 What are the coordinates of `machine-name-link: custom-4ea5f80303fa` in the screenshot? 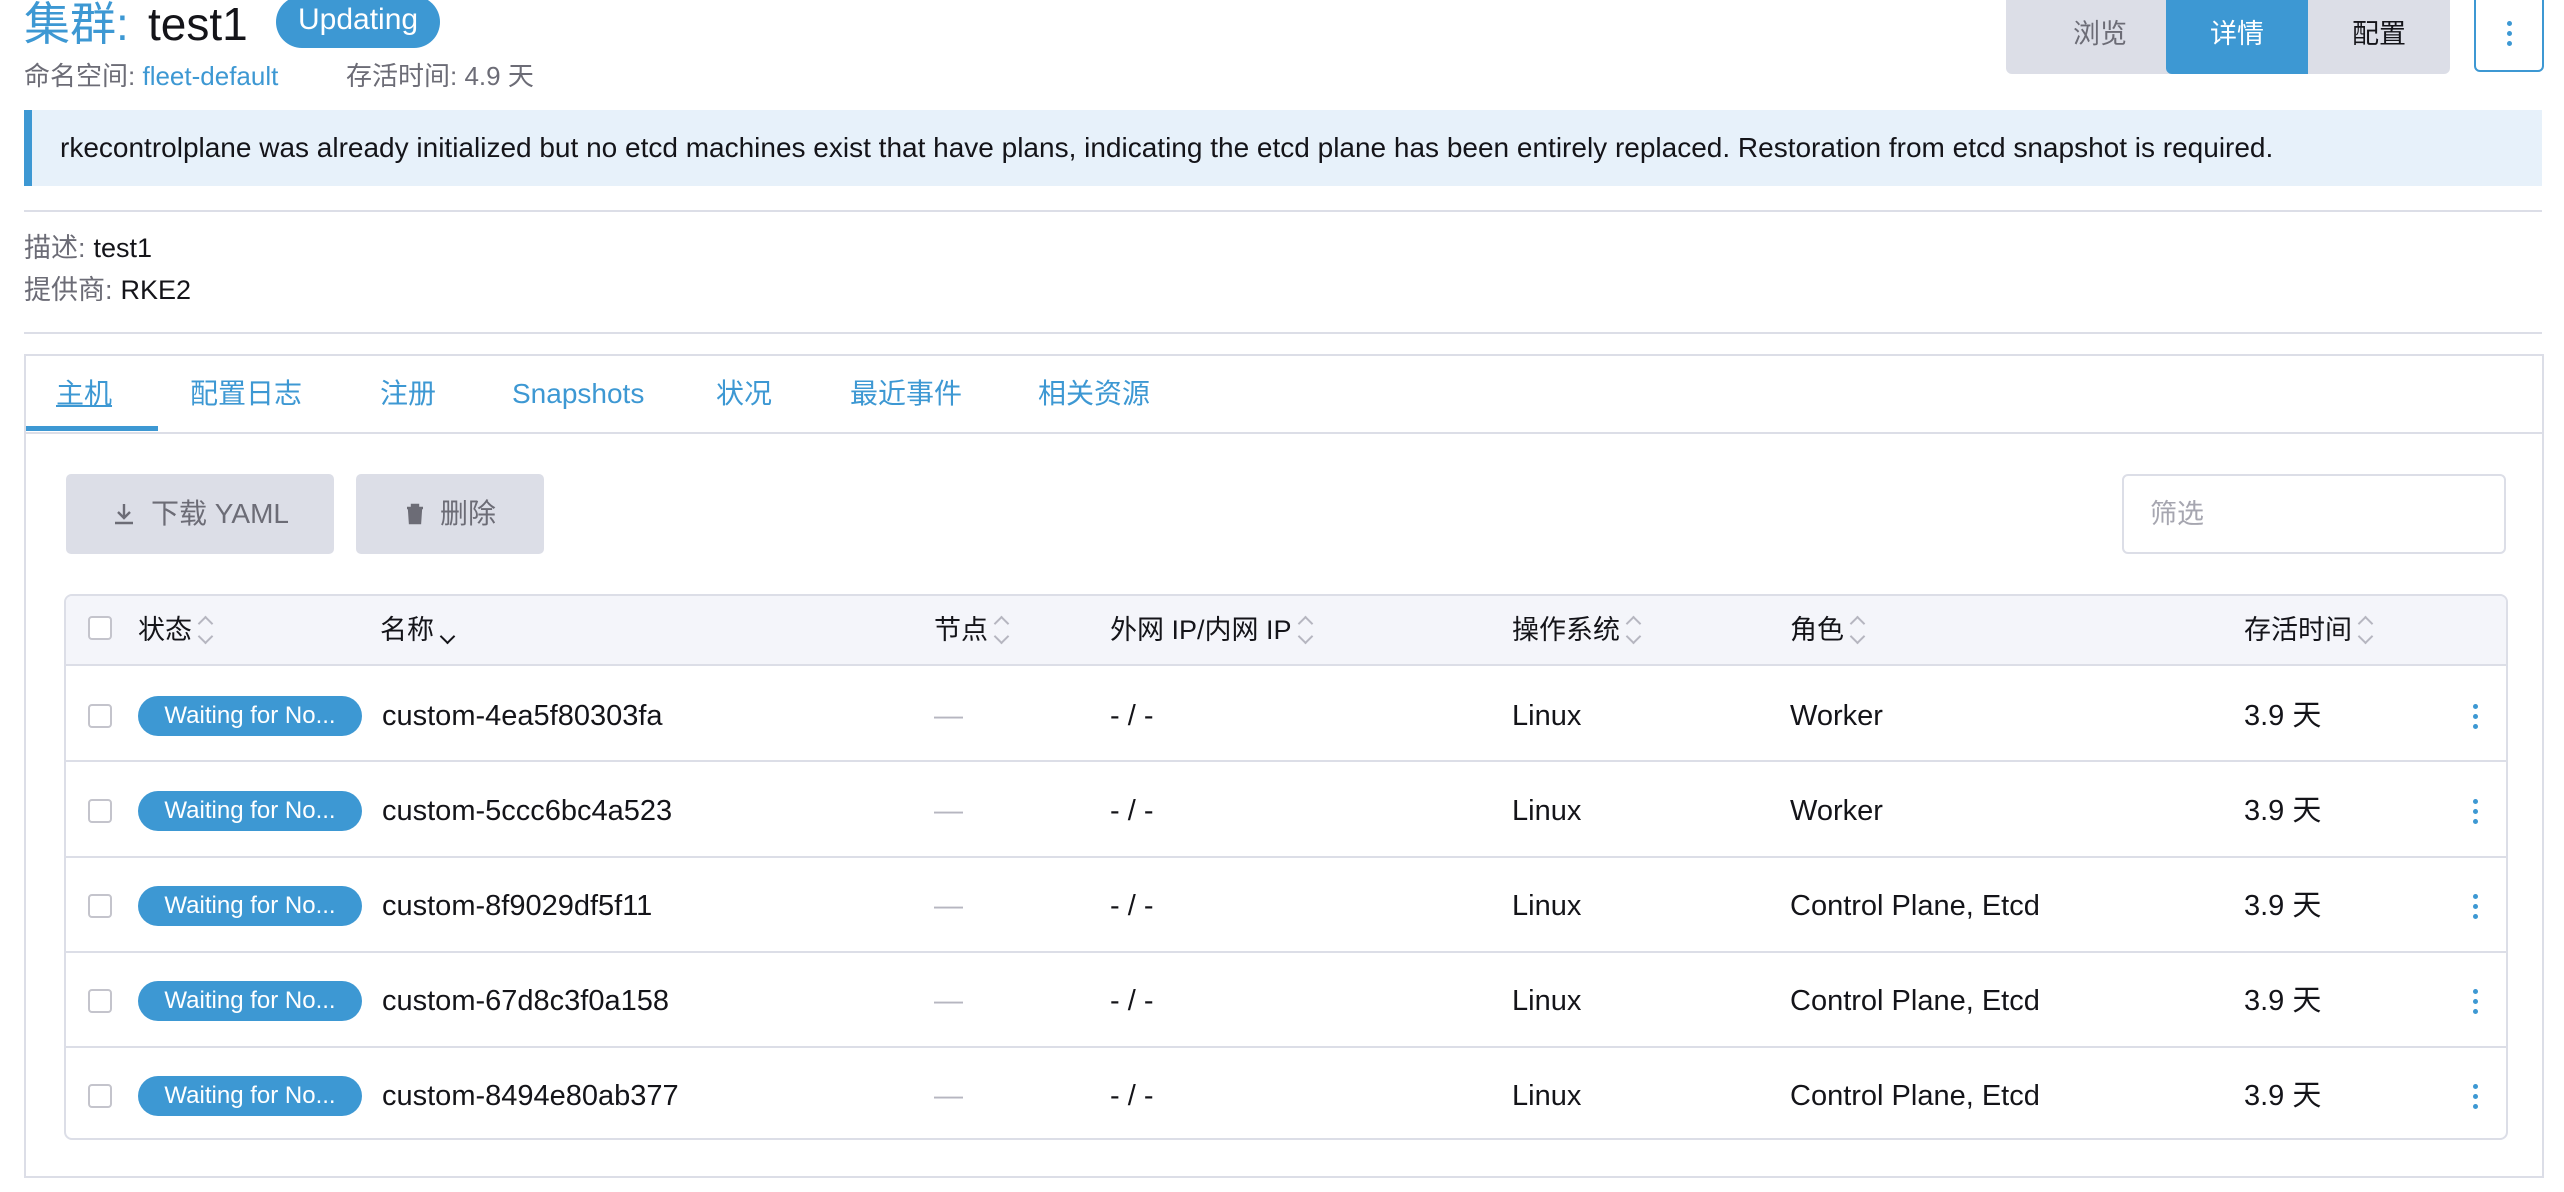 It's located at (522, 716).